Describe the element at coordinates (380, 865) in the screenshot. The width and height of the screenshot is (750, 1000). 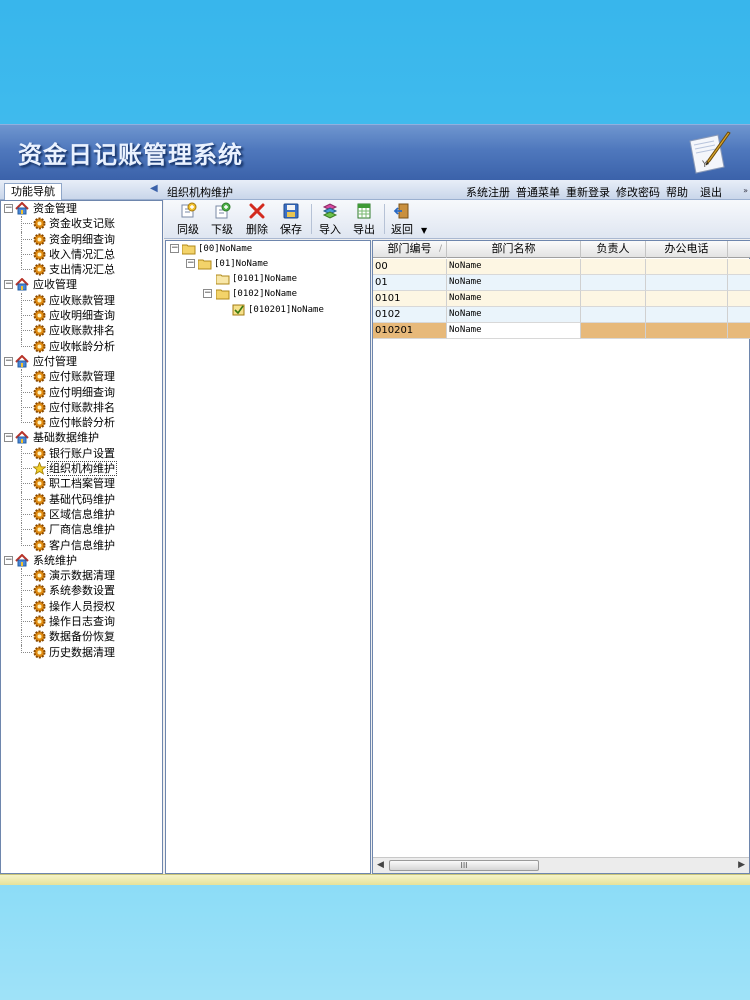
I see `scroll-left-icon: ◀` at that location.